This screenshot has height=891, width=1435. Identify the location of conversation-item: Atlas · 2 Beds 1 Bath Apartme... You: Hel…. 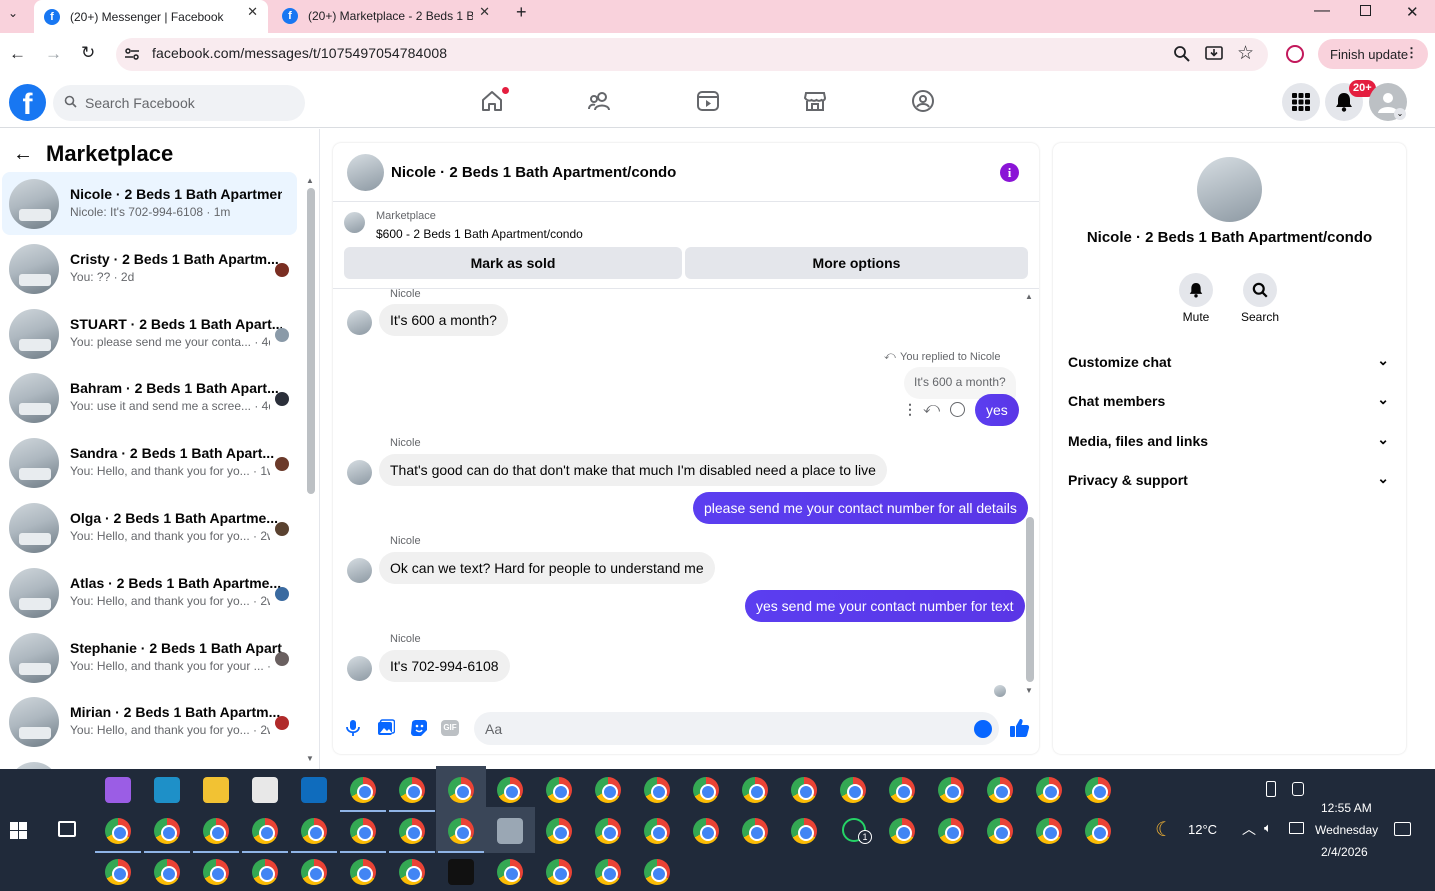
(149, 592).